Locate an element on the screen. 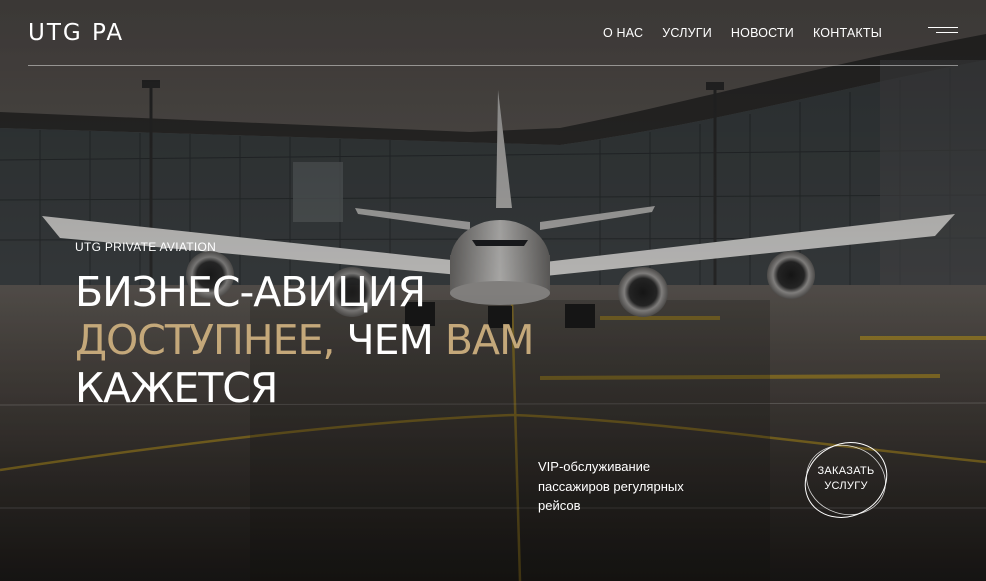 The height and width of the screenshot is (581, 986). nav-link-services: УСЛУГИ is located at coordinates (687, 33).